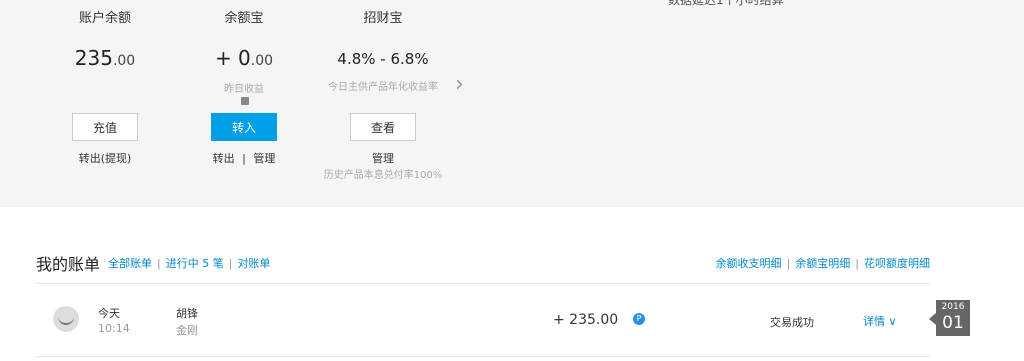  I want to click on balance-detail-link: 余额收支明细, so click(749, 263).